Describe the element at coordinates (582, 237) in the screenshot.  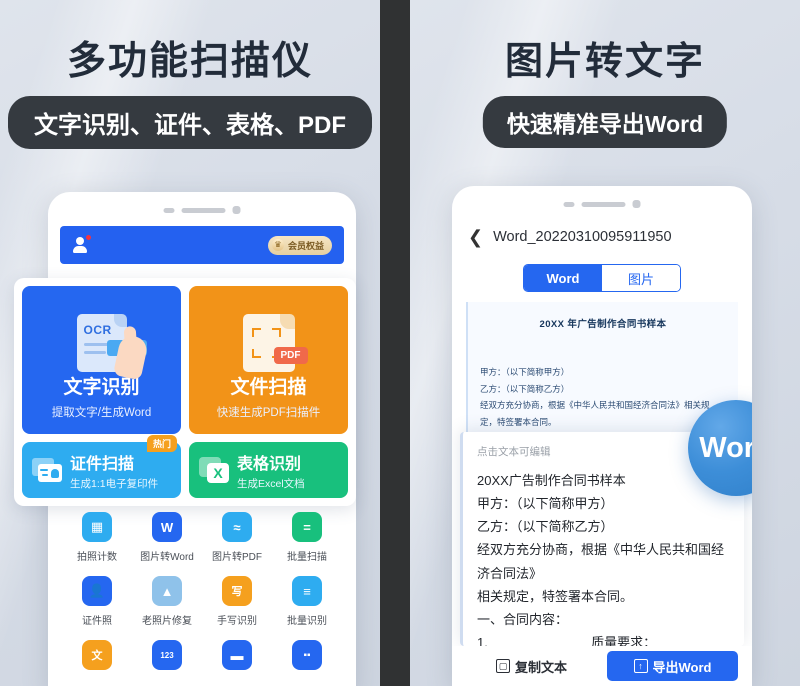
I see `document-name: Word_20220310095911950` at that location.